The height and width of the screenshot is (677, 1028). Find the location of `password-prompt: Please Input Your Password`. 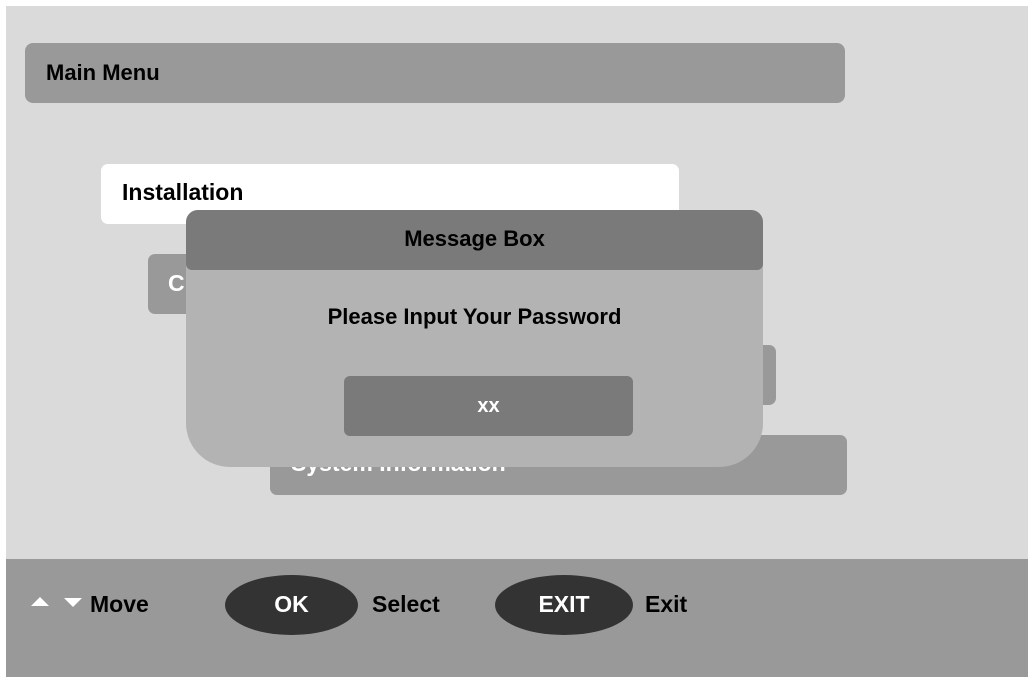

password-prompt: Please Input Your Password is located at coordinates (474, 316).